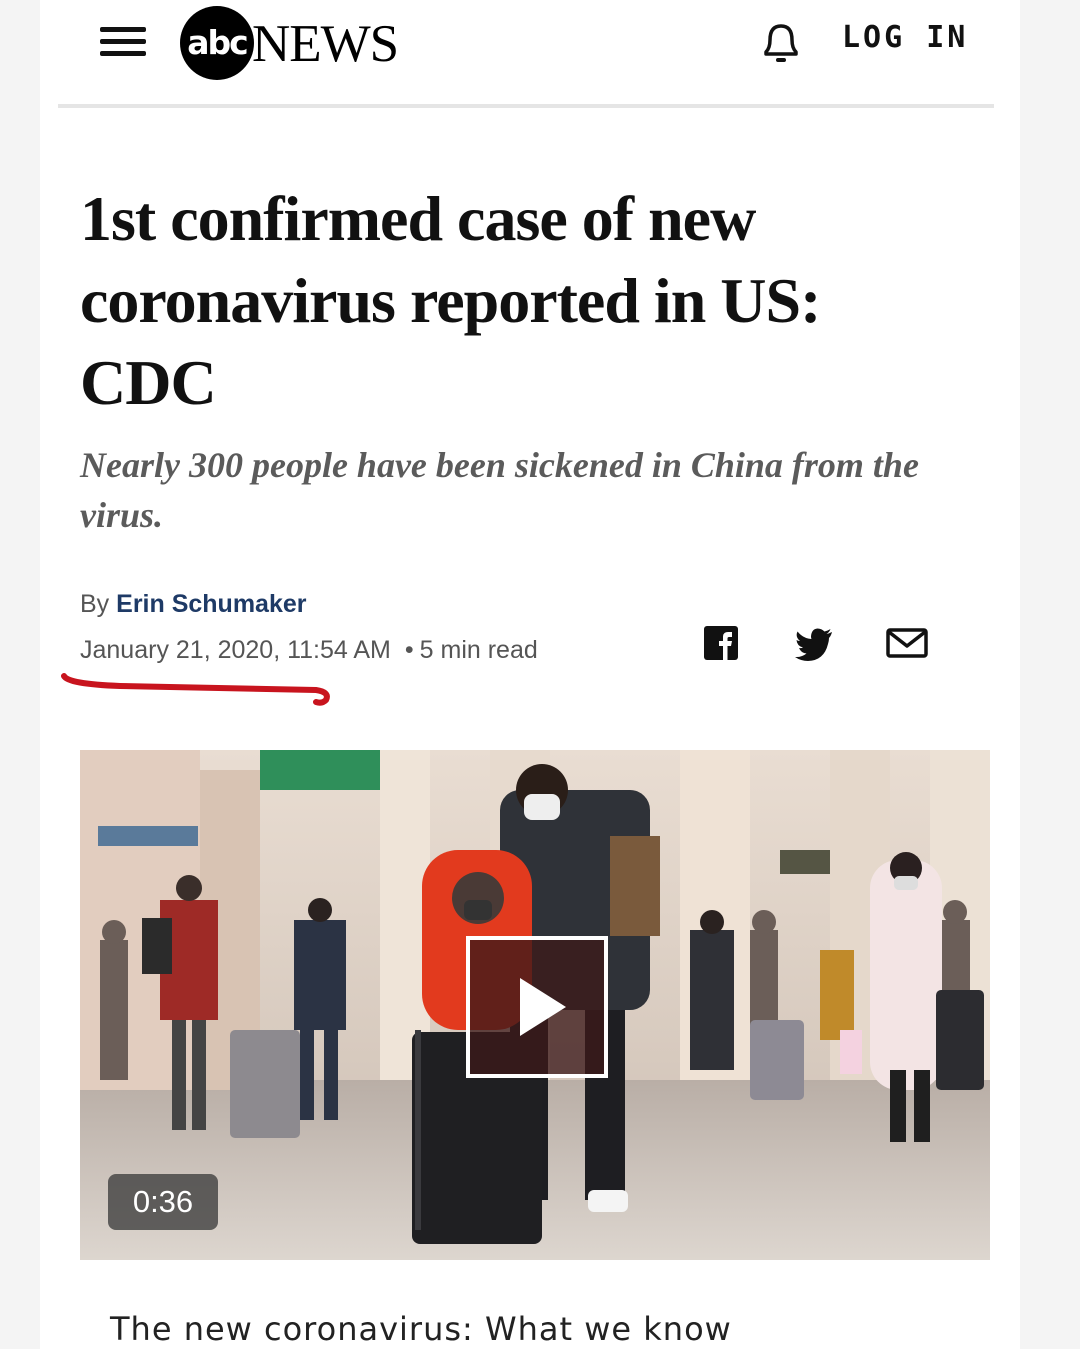  What do you see at coordinates (478, 650) in the screenshot?
I see `read-time: 5 min read` at bounding box center [478, 650].